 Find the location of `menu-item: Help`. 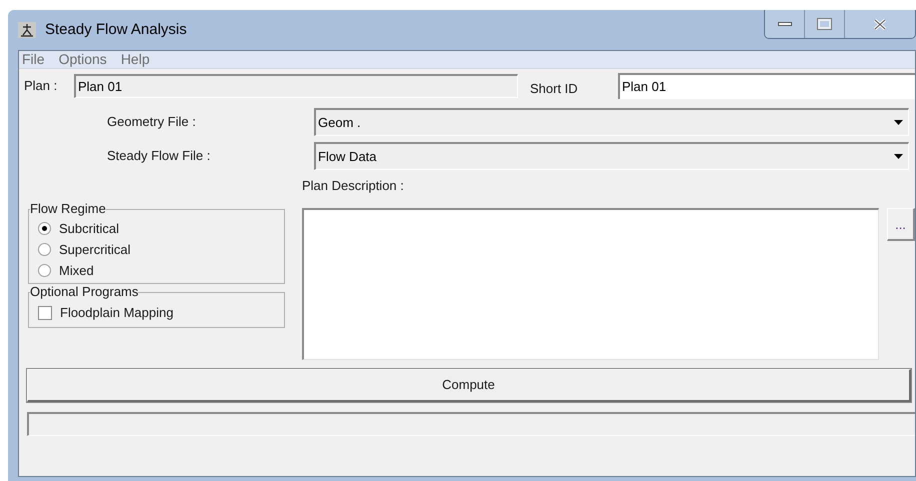

menu-item: Help is located at coordinates (135, 59).